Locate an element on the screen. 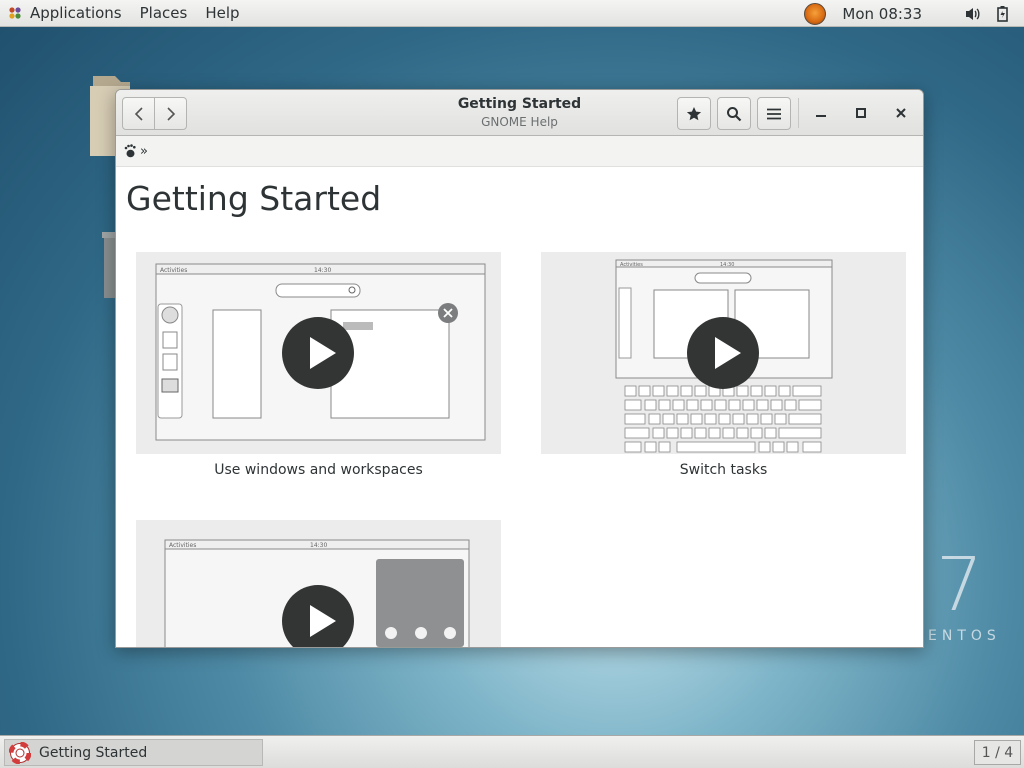 Image resolution: width=1024 pixels, height=768 pixels. page-title: Getting Started is located at coordinates (254, 198).